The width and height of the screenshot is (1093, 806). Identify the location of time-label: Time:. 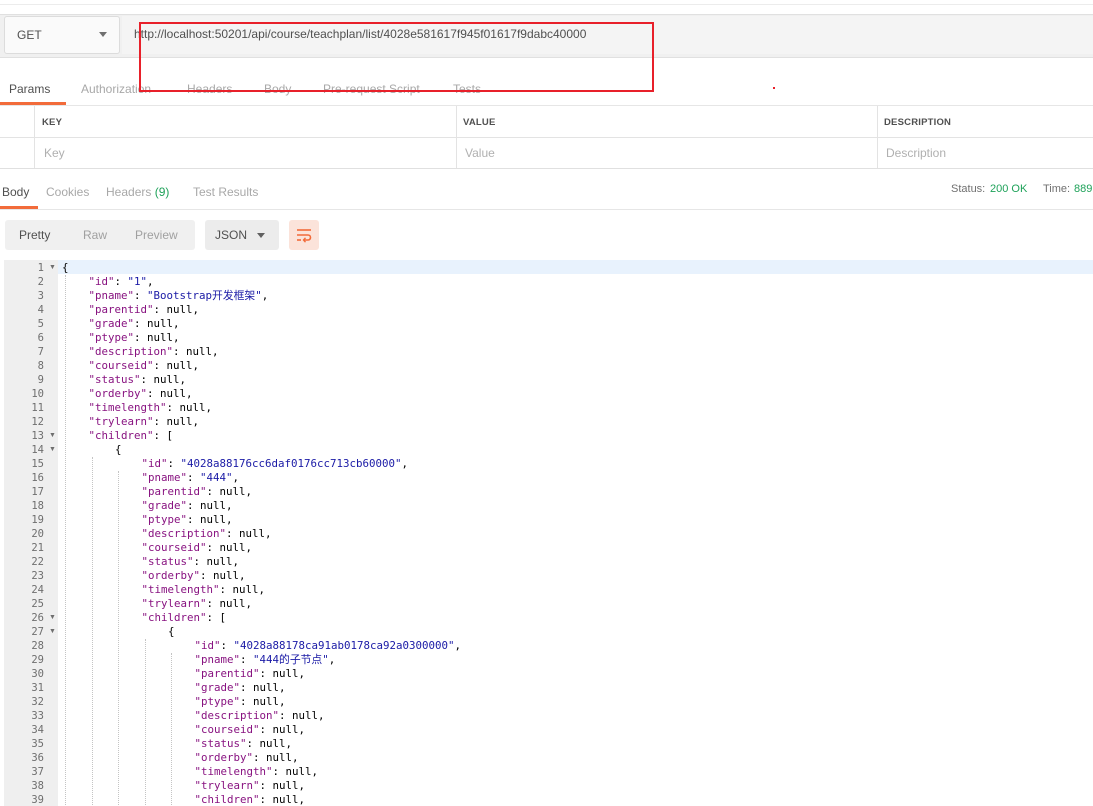
(1057, 189).